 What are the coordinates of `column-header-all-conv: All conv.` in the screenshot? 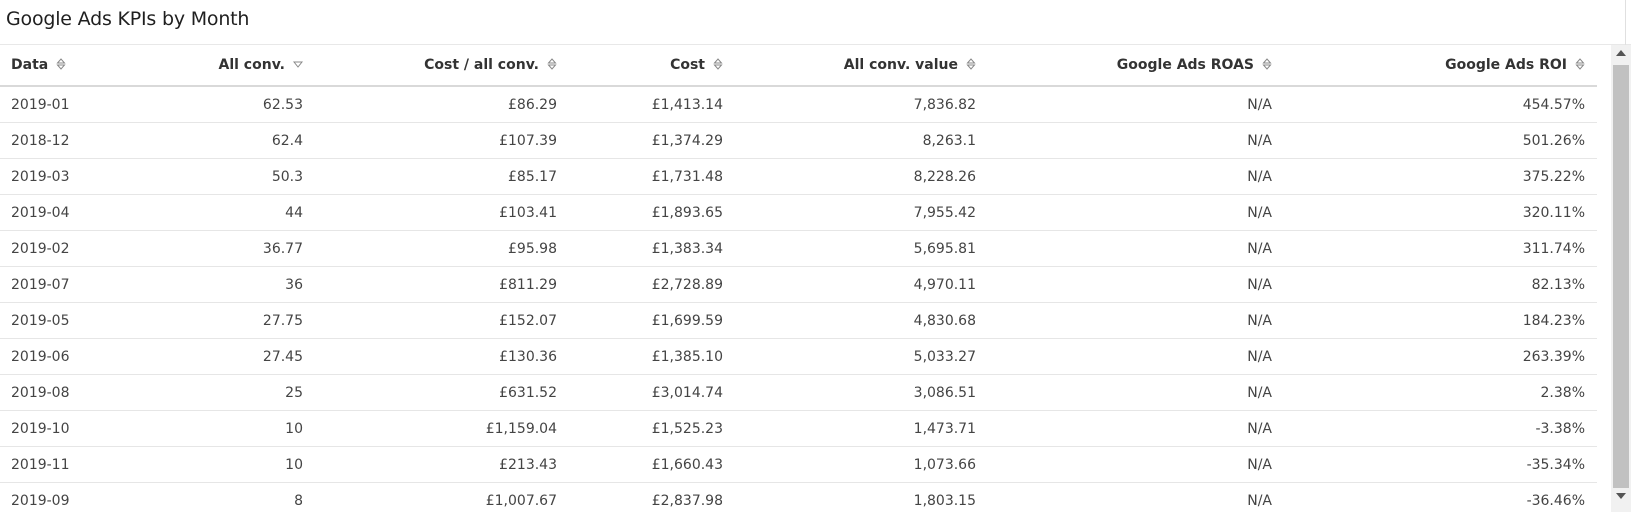 It's located at (222, 66).